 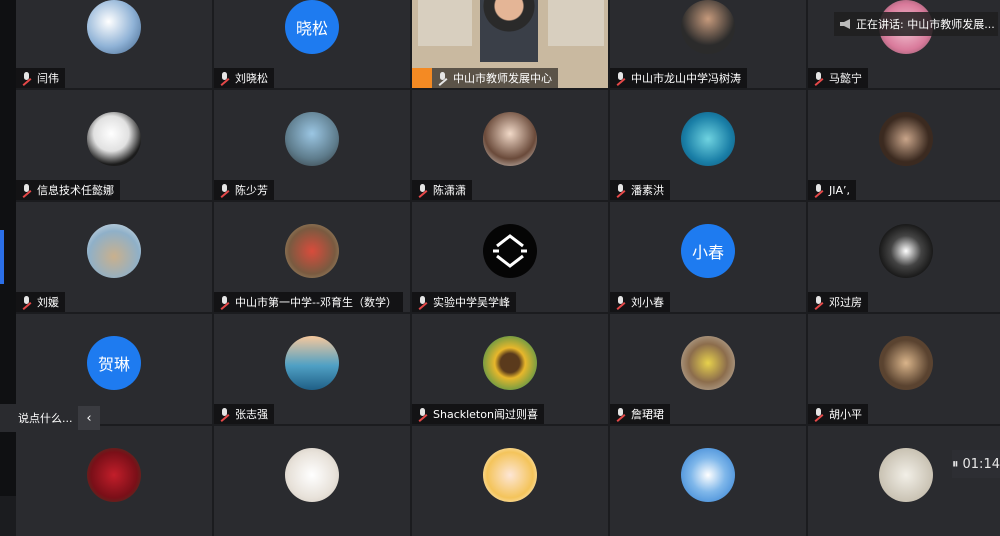 I want to click on participant-name-label: Shackleton闻过则喜, so click(x=478, y=414).